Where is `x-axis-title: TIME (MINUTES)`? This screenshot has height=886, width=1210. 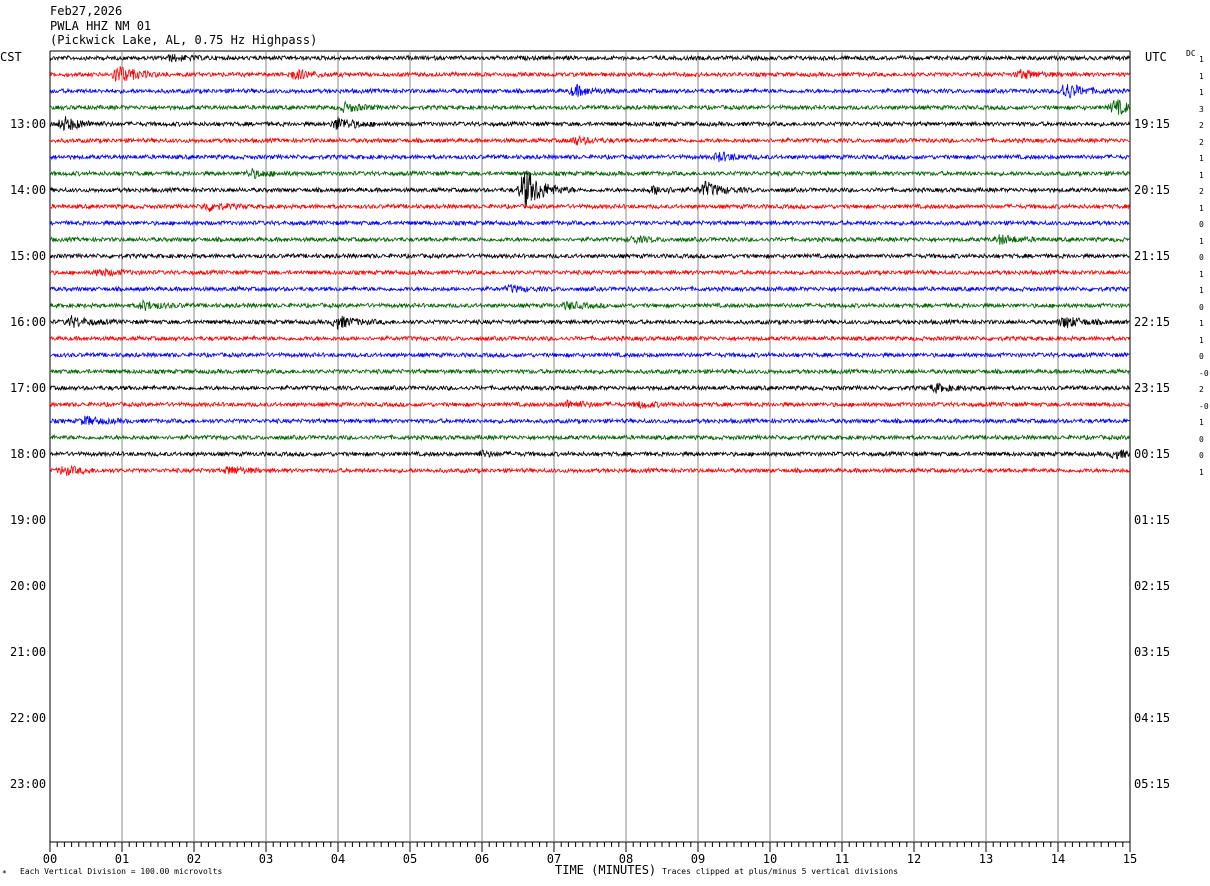
x-axis-title: TIME (MINUTES) is located at coordinates (606, 870).